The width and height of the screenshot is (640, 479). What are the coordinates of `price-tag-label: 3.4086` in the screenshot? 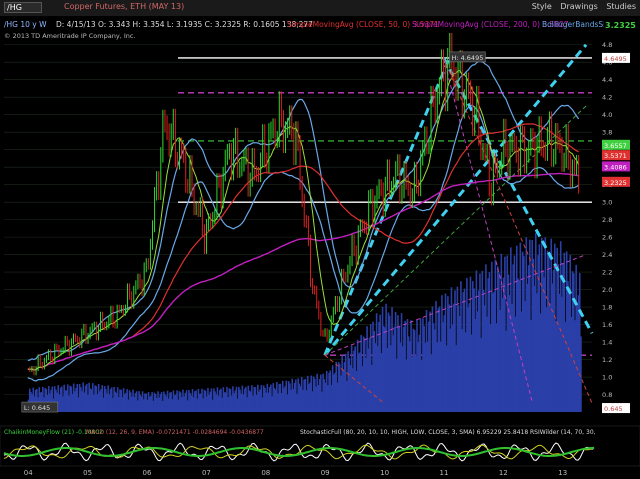 It's located at (615, 167).